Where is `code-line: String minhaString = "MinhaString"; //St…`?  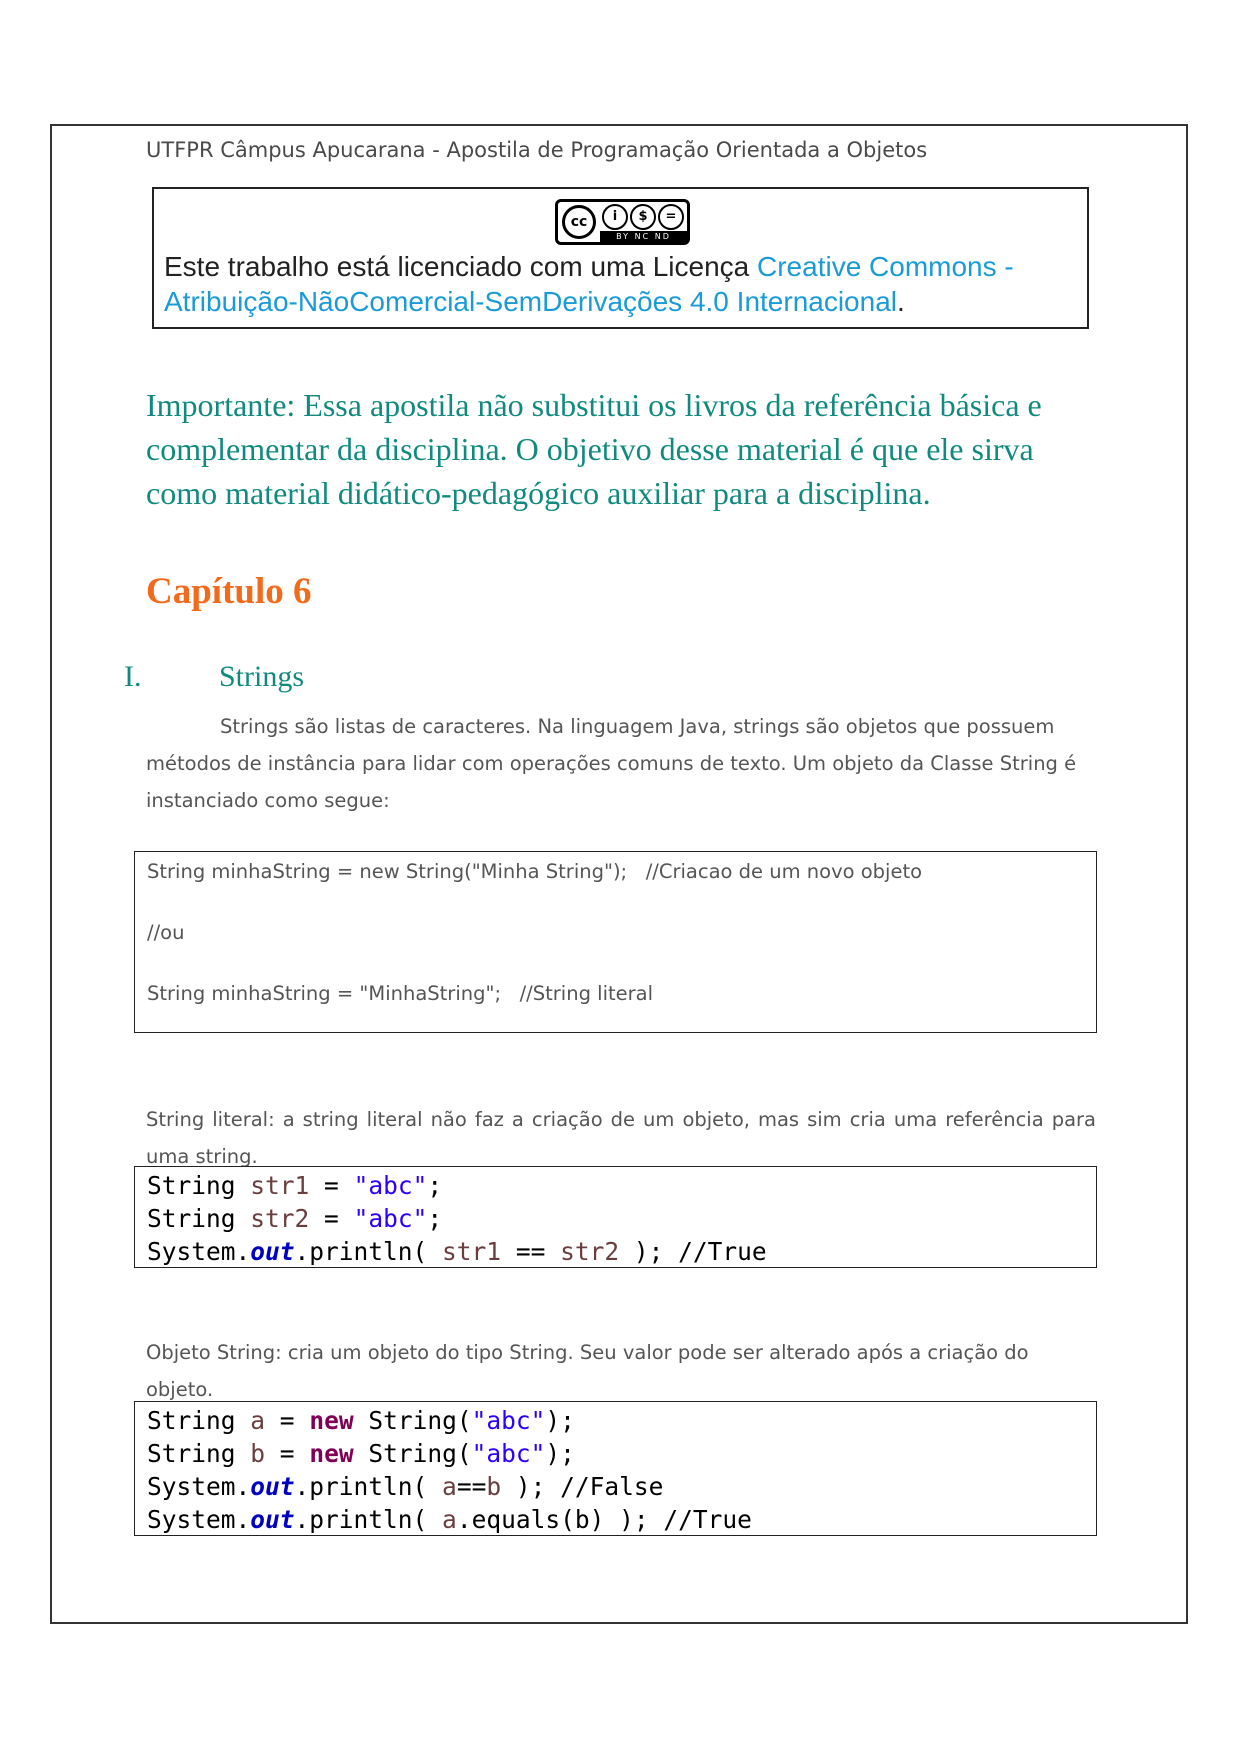 code-line: String minhaString = "MinhaString"; //St… is located at coordinates (400, 993).